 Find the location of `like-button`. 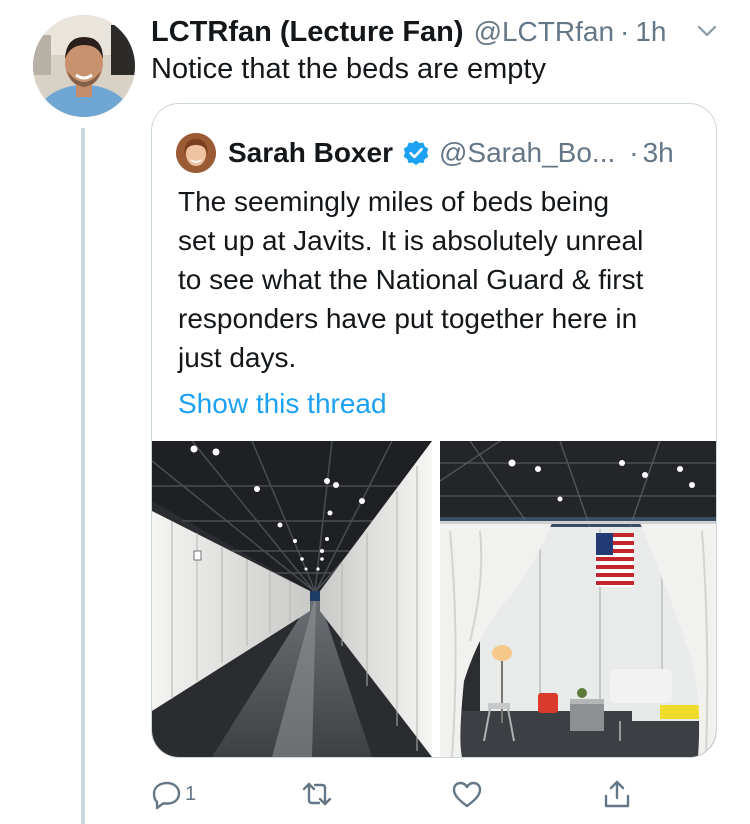

like-button is located at coordinates (467, 794).